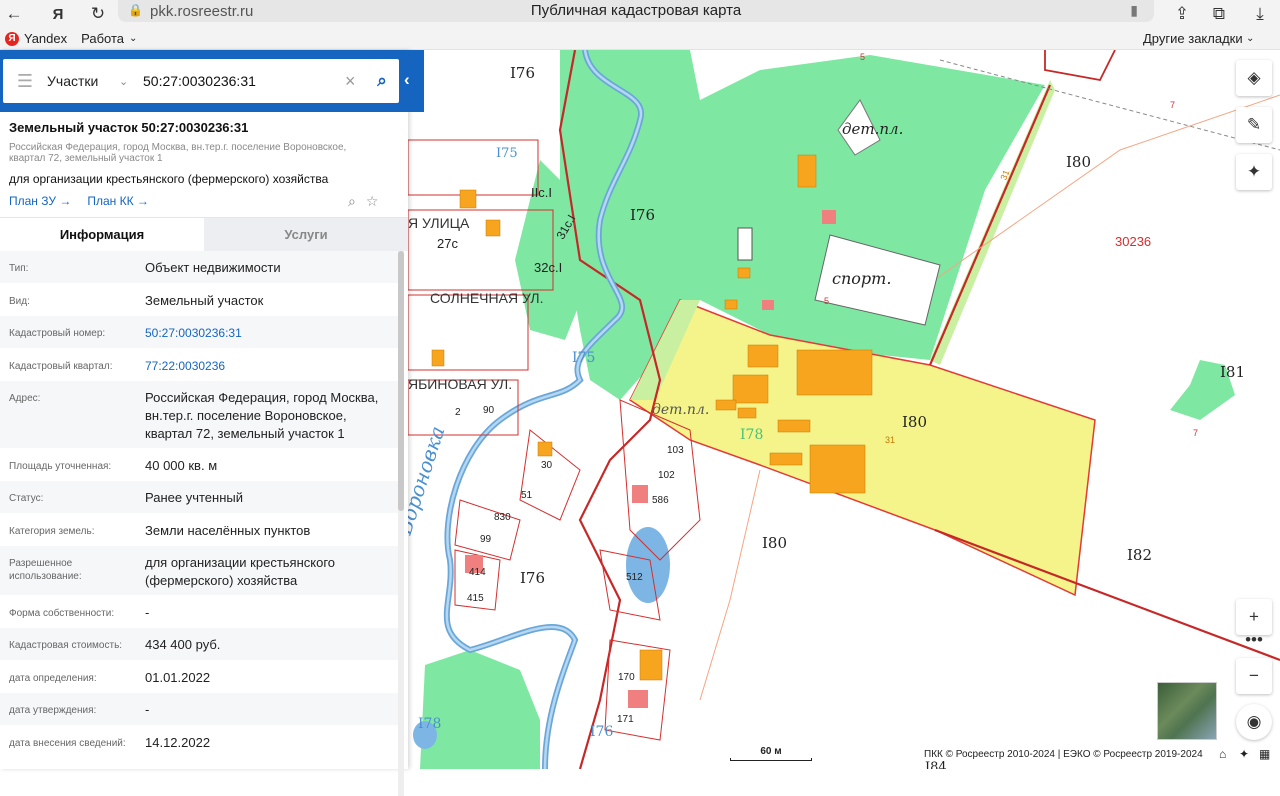 This screenshot has width=1280, height=796. I want to click on more-button: •••, so click(1254, 640).